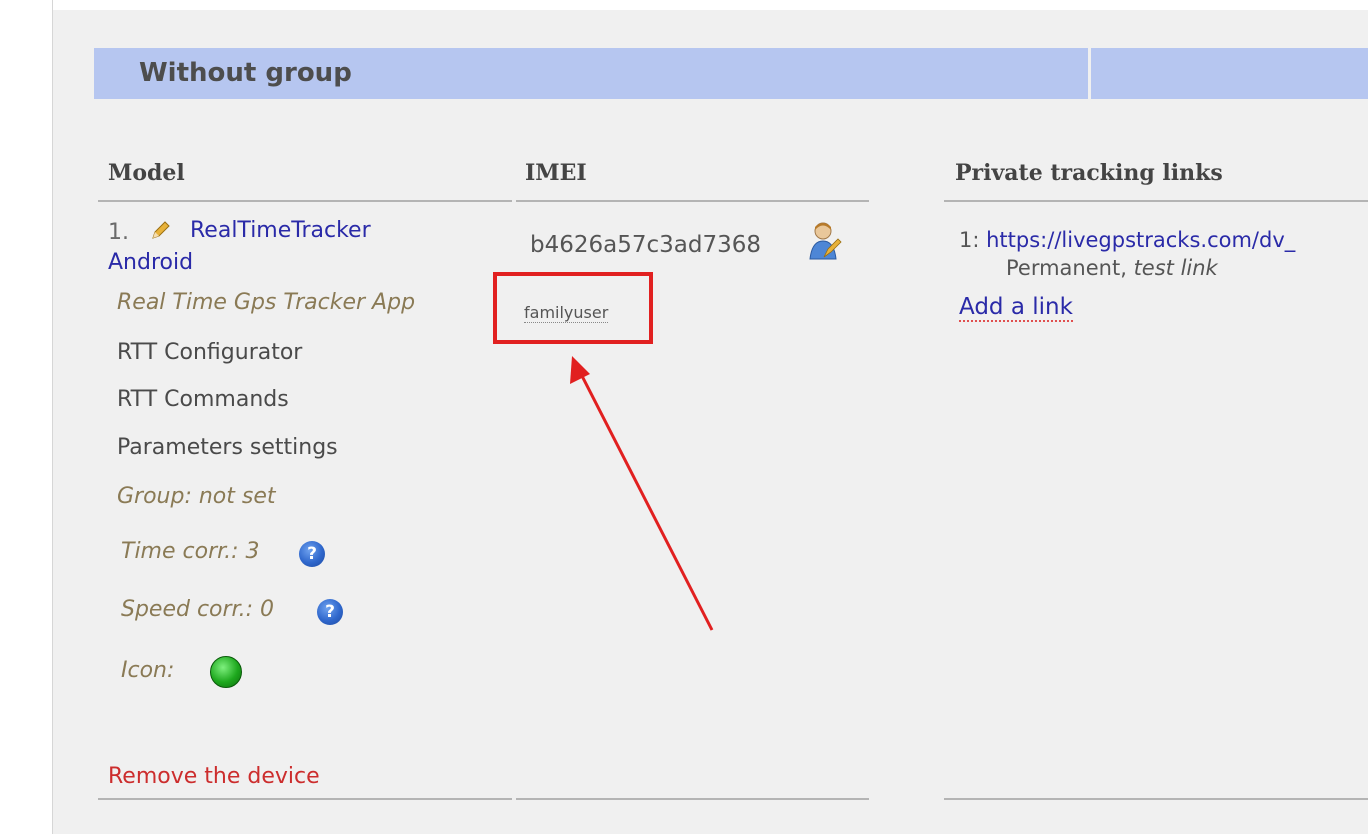 The width and height of the screenshot is (1368, 834). I want to click on user-edit-icon, so click(825, 241).